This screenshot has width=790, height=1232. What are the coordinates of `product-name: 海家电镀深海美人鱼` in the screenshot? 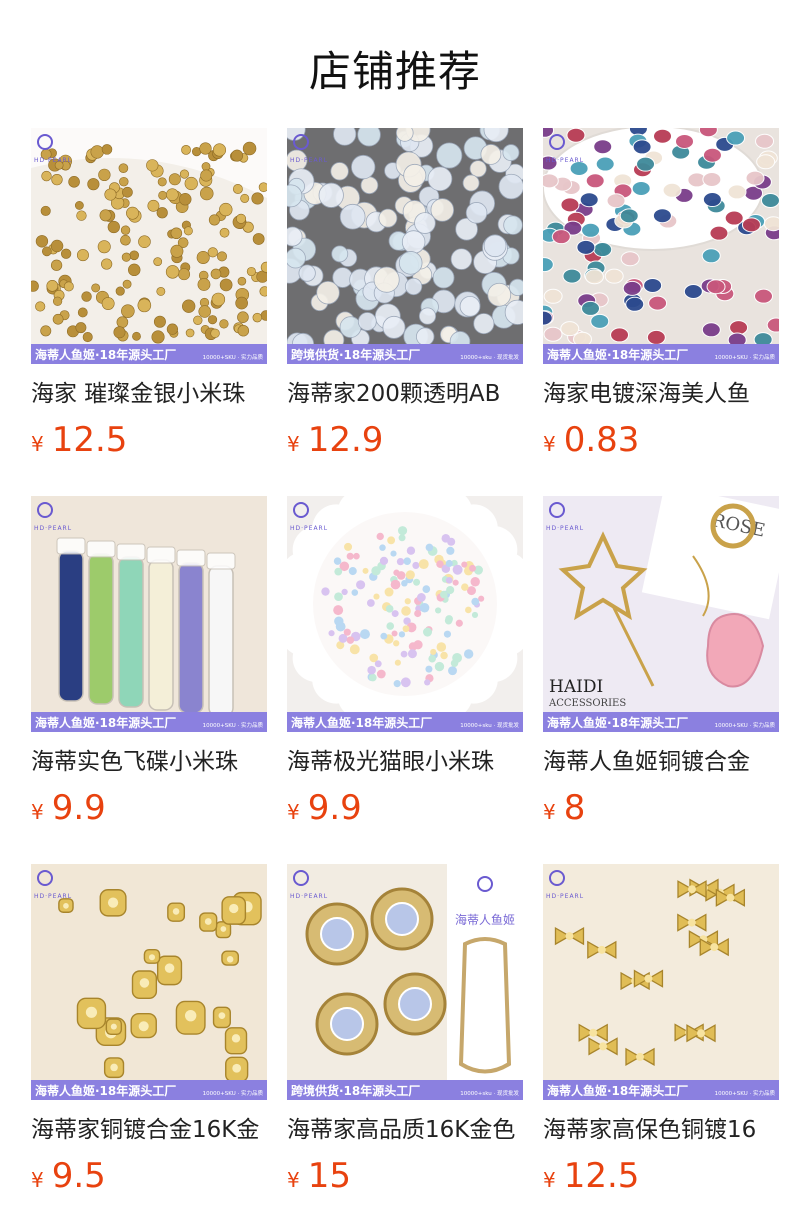 It's located at (661, 394).